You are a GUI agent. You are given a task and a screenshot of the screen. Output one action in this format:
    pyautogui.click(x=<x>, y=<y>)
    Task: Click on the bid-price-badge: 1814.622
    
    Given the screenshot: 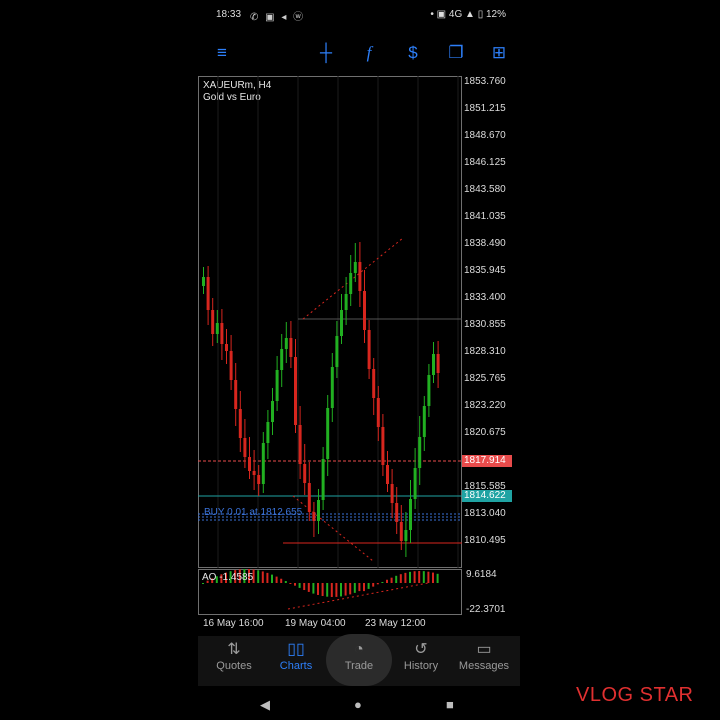 What is the action you would take?
    pyautogui.click(x=487, y=496)
    